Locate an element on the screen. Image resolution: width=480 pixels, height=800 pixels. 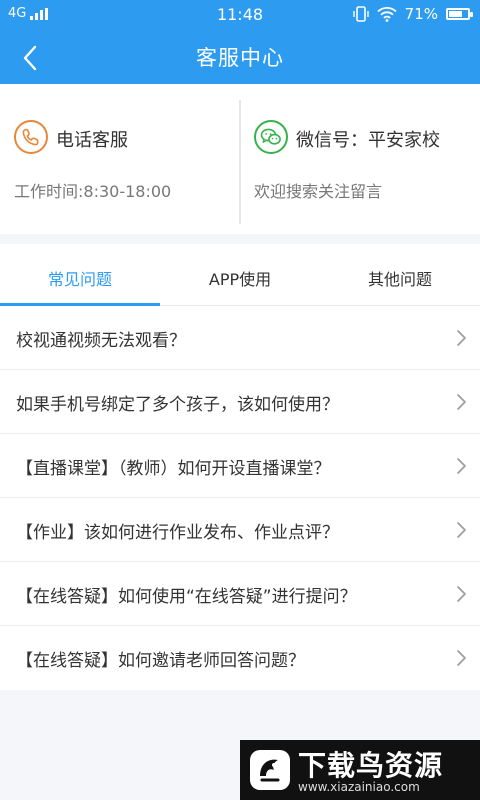
watermark-url: www.xiazainiao.com is located at coordinates (359, 787).